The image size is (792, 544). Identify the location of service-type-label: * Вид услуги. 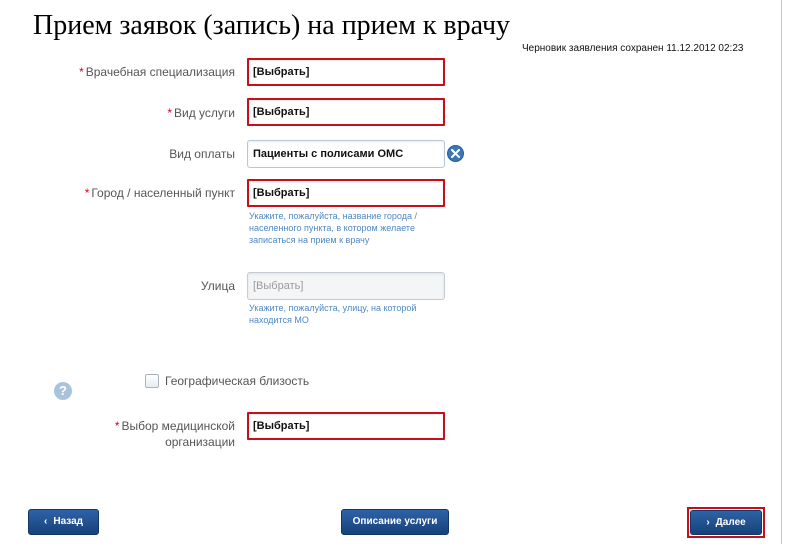
(201, 113).